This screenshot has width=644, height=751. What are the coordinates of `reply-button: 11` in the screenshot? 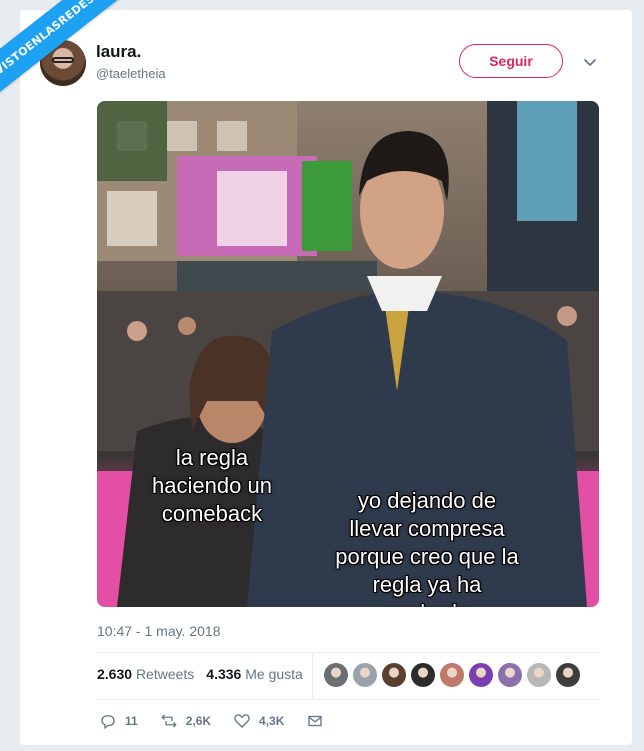 It's located at (118, 721).